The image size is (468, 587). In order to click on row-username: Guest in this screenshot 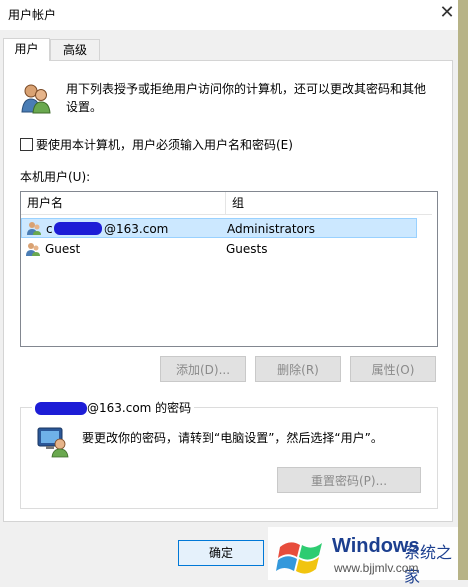, I will do `click(63, 249)`.